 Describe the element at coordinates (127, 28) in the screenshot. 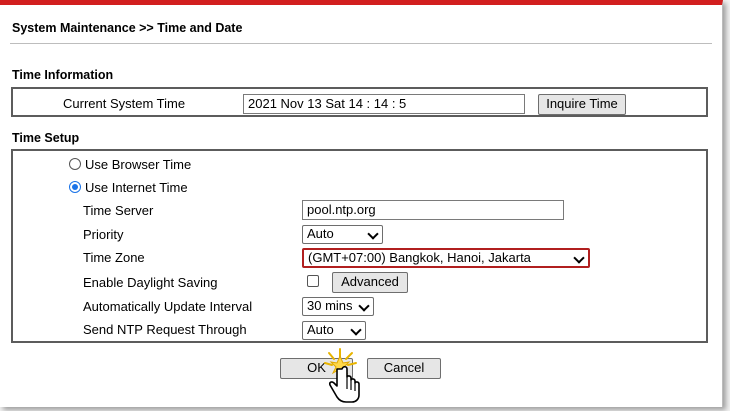

I see `breadcrumb: System Maintenance >> Time and Date` at that location.